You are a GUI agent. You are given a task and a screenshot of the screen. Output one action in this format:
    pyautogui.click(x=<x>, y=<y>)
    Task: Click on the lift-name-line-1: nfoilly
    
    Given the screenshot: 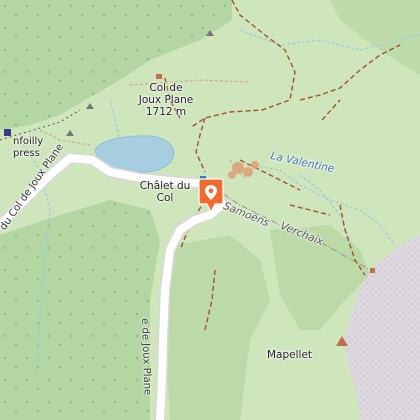 What is the action you would take?
    pyautogui.click(x=28, y=141)
    